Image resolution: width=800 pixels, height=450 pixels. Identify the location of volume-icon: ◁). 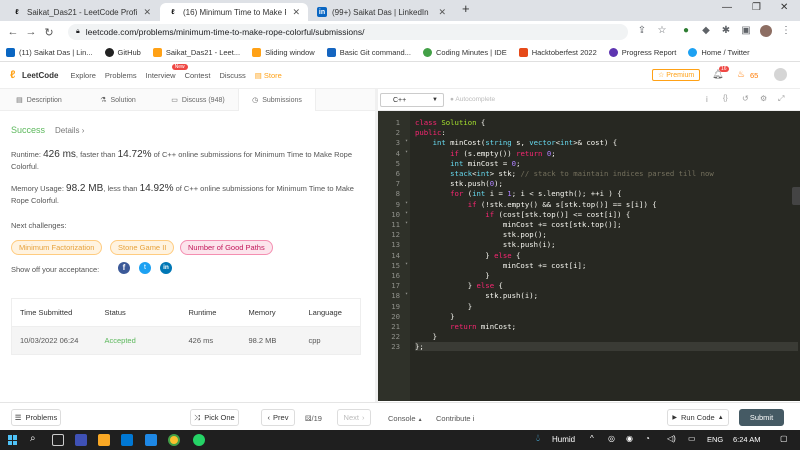
(671, 438).